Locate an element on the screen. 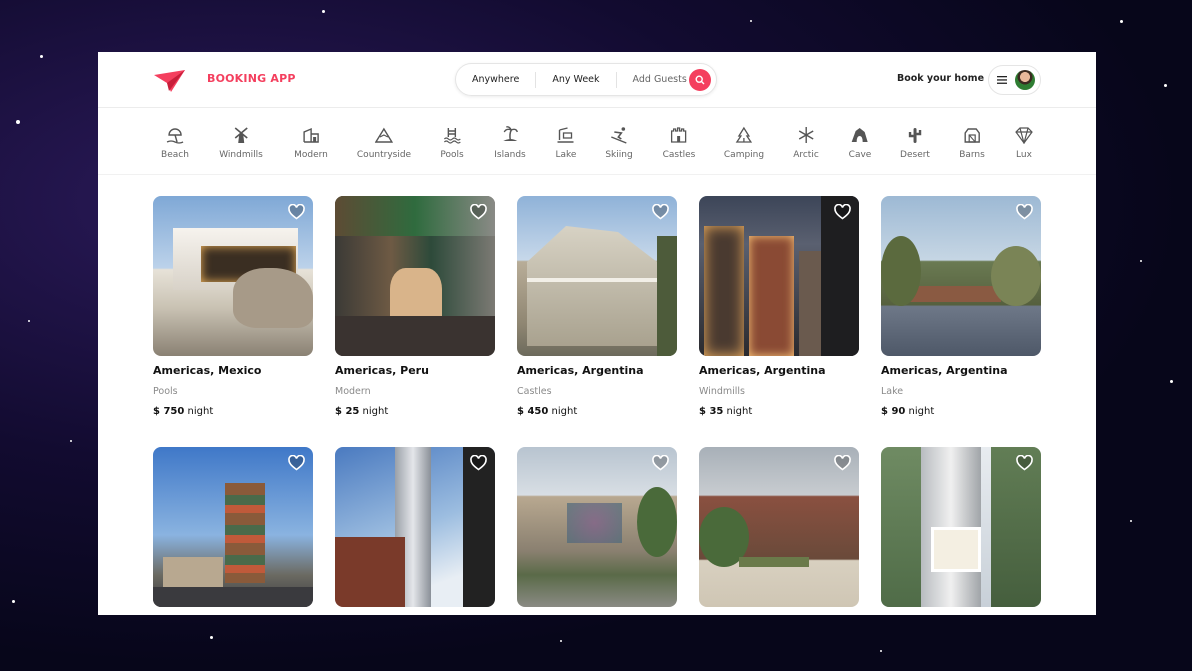  category-arctic: Arctic is located at coordinates (806, 143).